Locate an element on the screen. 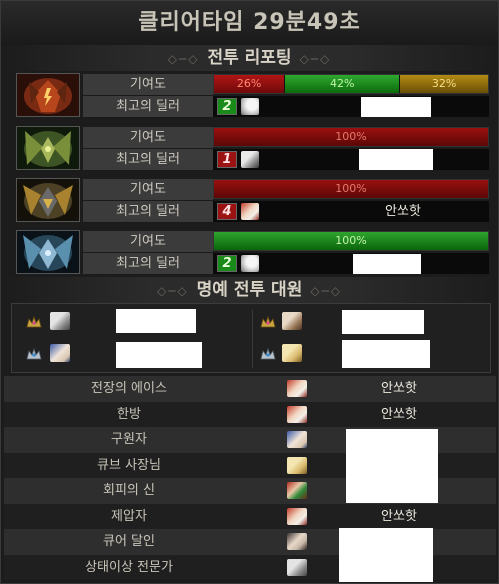 The image size is (499, 584). award-row: 한방 안쏘핫 is located at coordinates (250, 414).